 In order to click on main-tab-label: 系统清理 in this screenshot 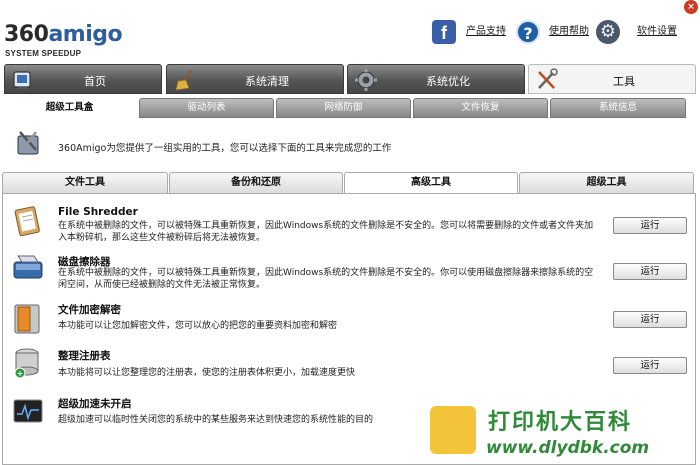, I will do `click(267, 81)`.